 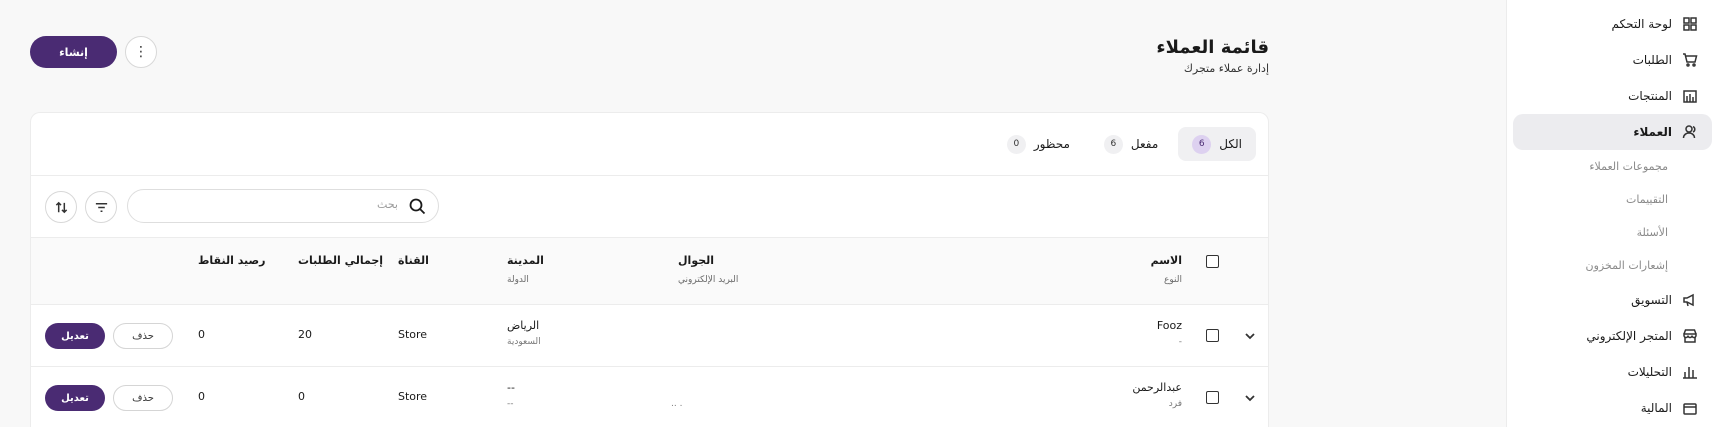 What do you see at coordinates (1690, 300) in the screenshot?
I see `megaphone-icon` at bounding box center [1690, 300].